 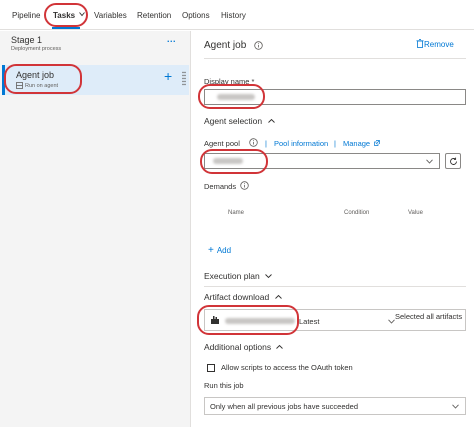 What do you see at coordinates (26, 40) in the screenshot?
I see `stage-title: Stage 1` at bounding box center [26, 40].